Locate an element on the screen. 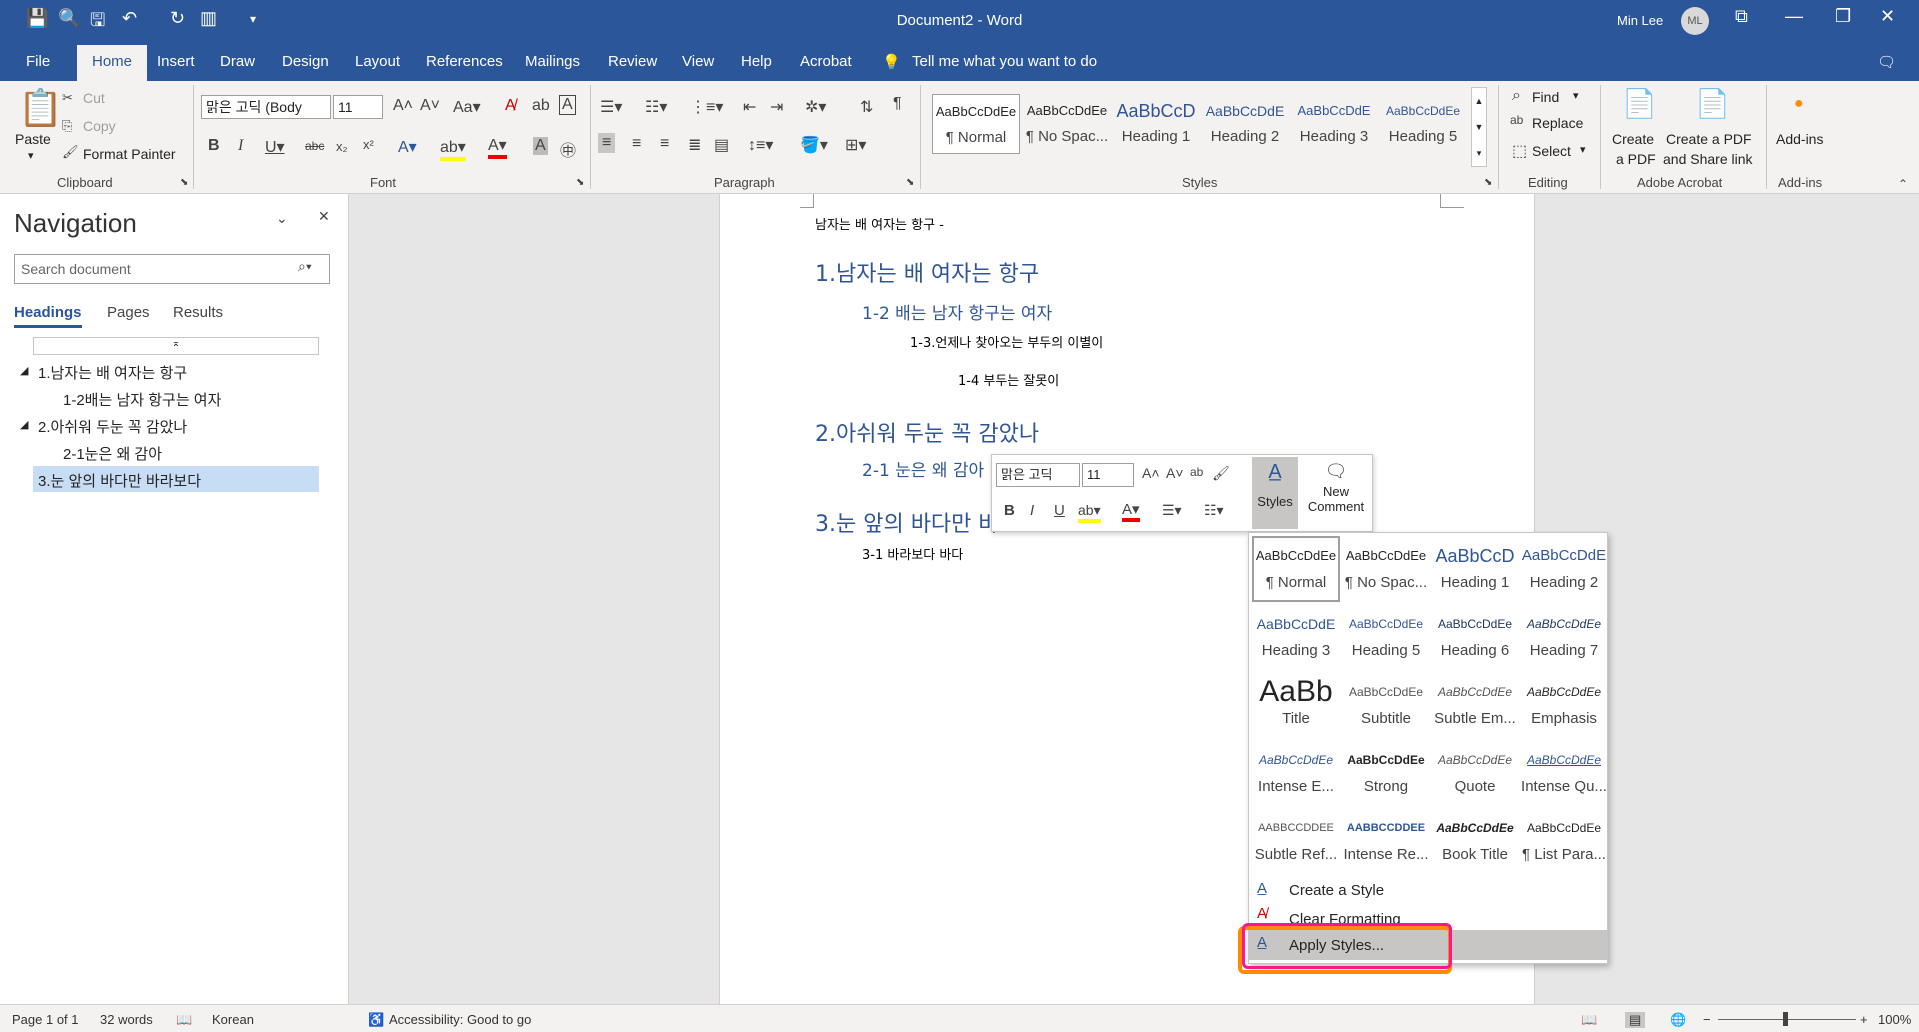  tab-pages: Pages is located at coordinates (128, 312).